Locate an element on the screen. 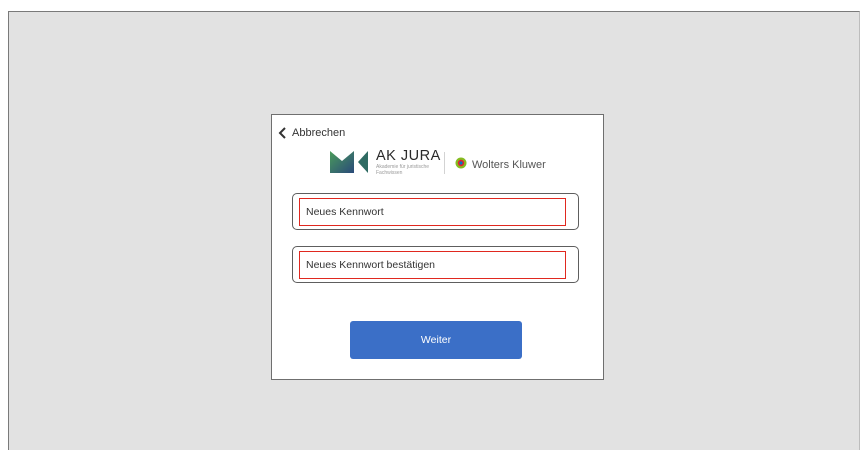 Image resolution: width=861 pixels, height=450 pixels. akjura-logo-icon is located at coordinates (349, 162).